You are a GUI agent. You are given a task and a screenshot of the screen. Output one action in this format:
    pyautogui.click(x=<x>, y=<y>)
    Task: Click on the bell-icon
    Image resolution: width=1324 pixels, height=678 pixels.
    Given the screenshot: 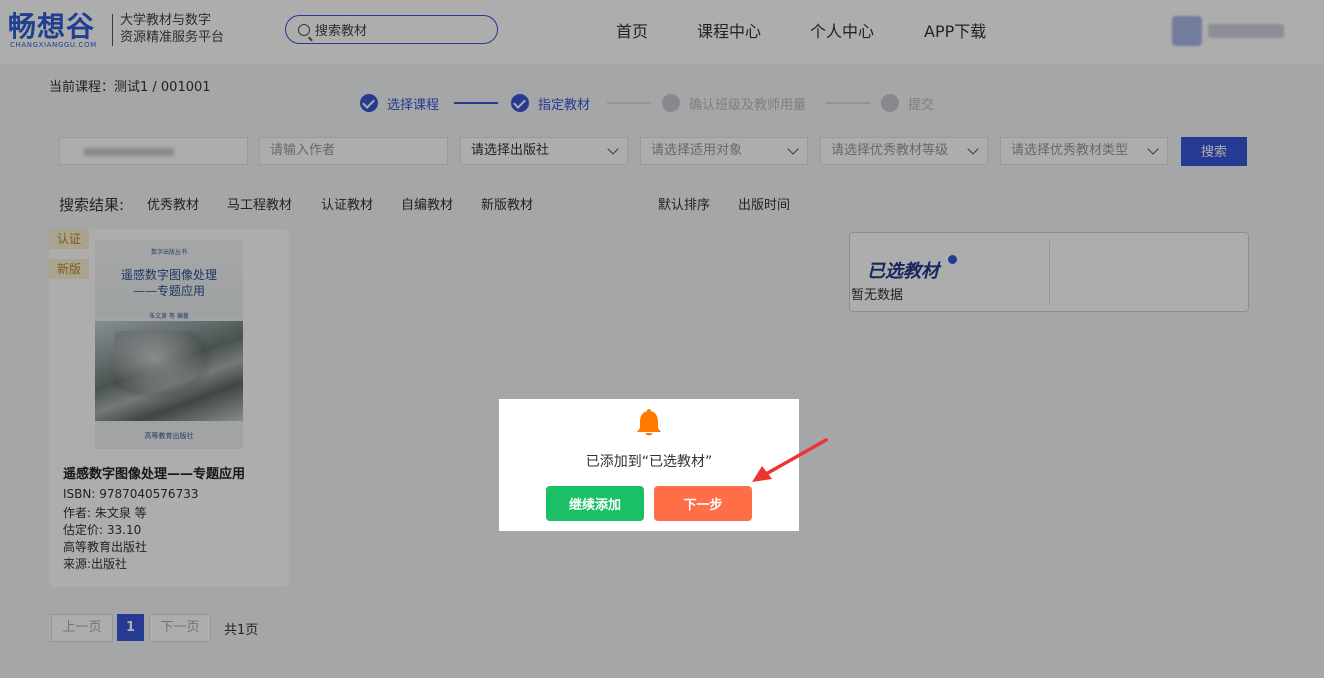 What is the action you would take?
    pyautogui.click(x=649, y=422)
    